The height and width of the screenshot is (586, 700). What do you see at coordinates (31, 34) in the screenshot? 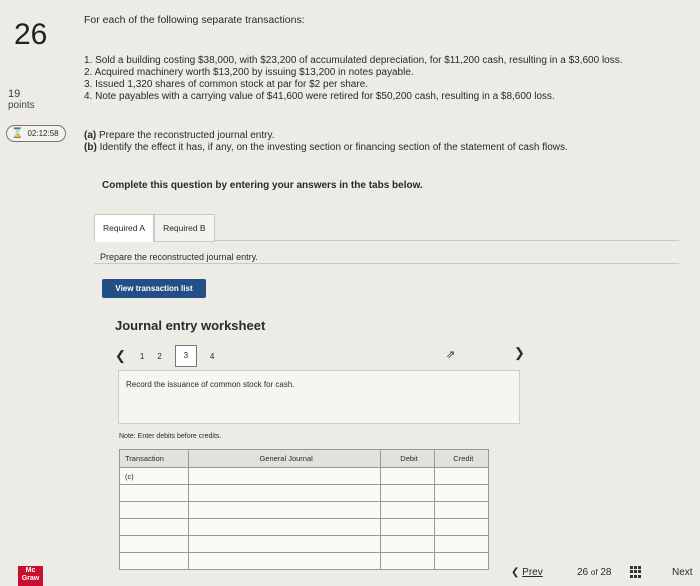
I see `question-number: 26` at bounding box center [31, 34].